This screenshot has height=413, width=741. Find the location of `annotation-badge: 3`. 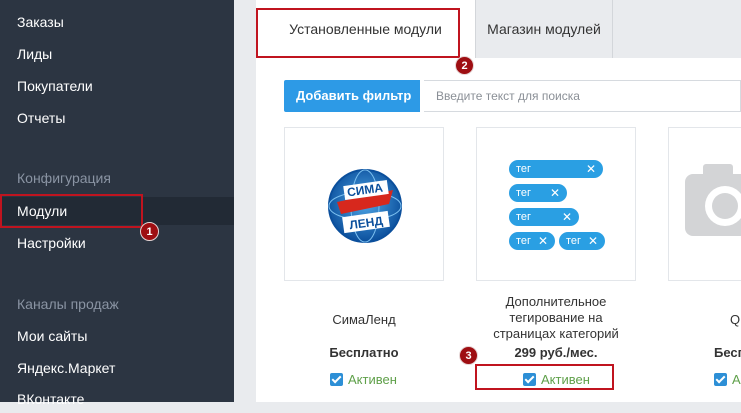

annotation-badge: 3 is located at coordinates (468, 355).